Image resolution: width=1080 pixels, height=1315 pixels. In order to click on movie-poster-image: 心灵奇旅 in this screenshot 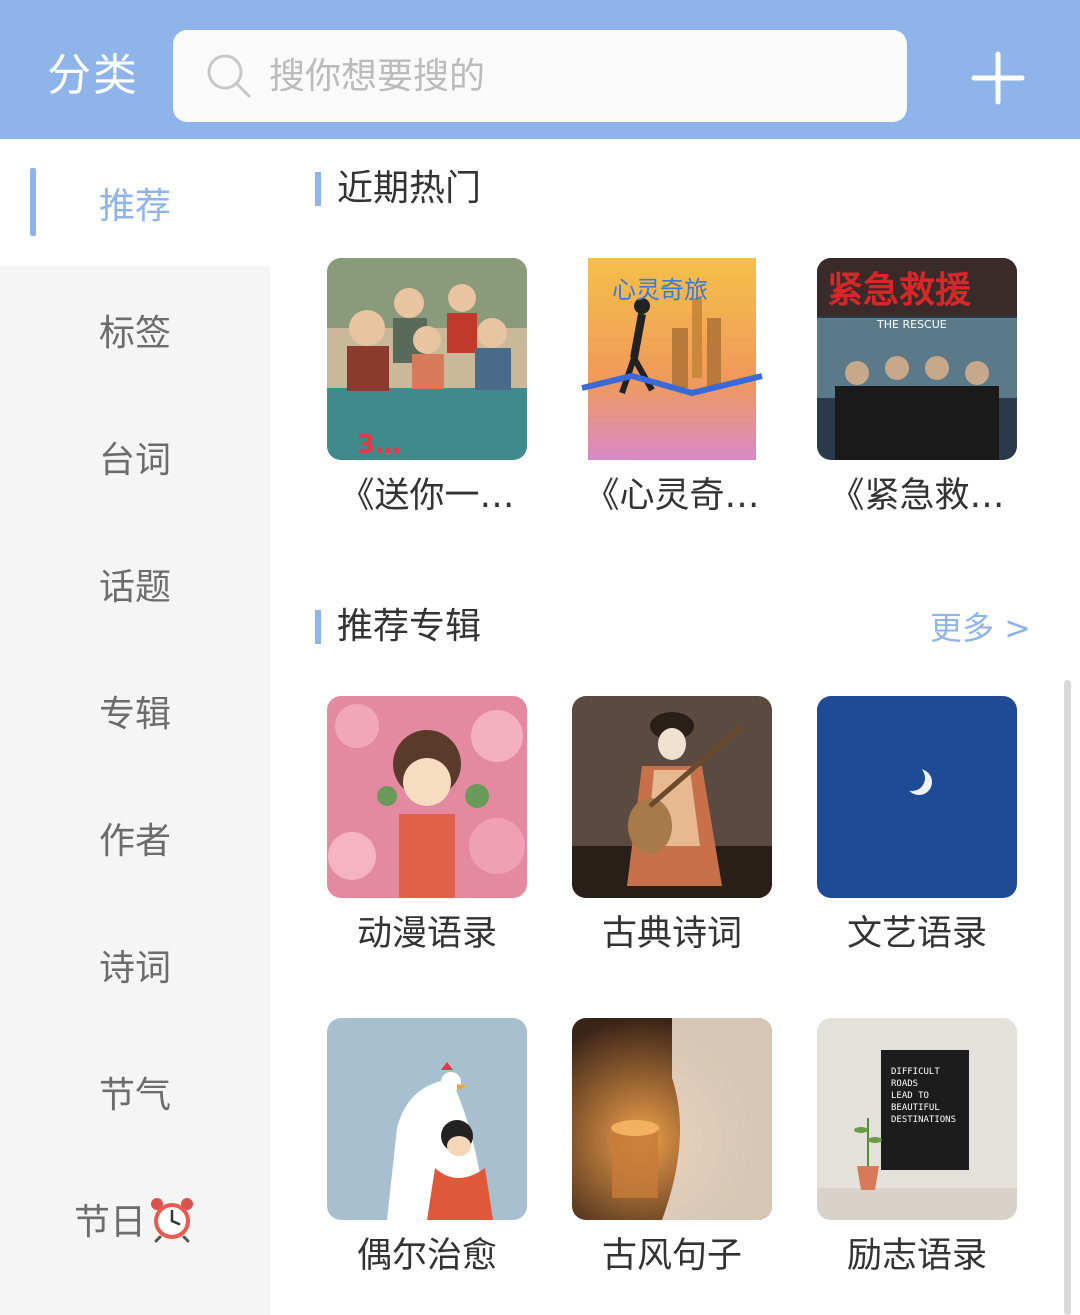, I will do `click(672, 359)`.